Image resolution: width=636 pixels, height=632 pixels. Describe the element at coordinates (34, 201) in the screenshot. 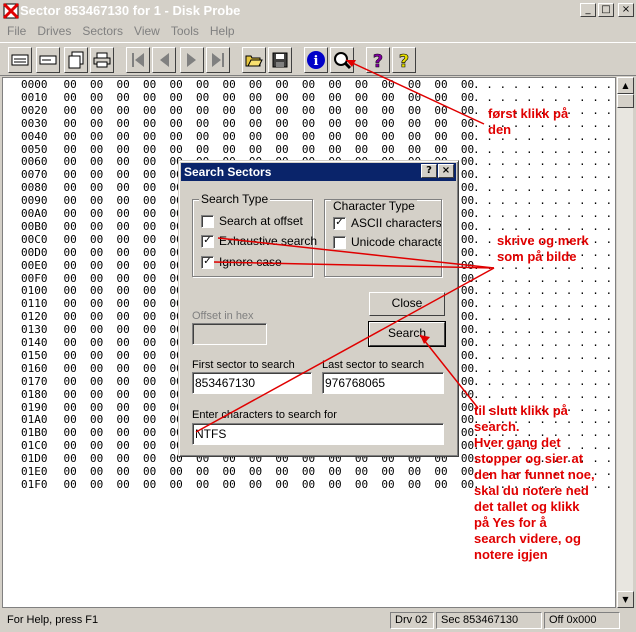

I see `hex-offset: 0090` at that location.